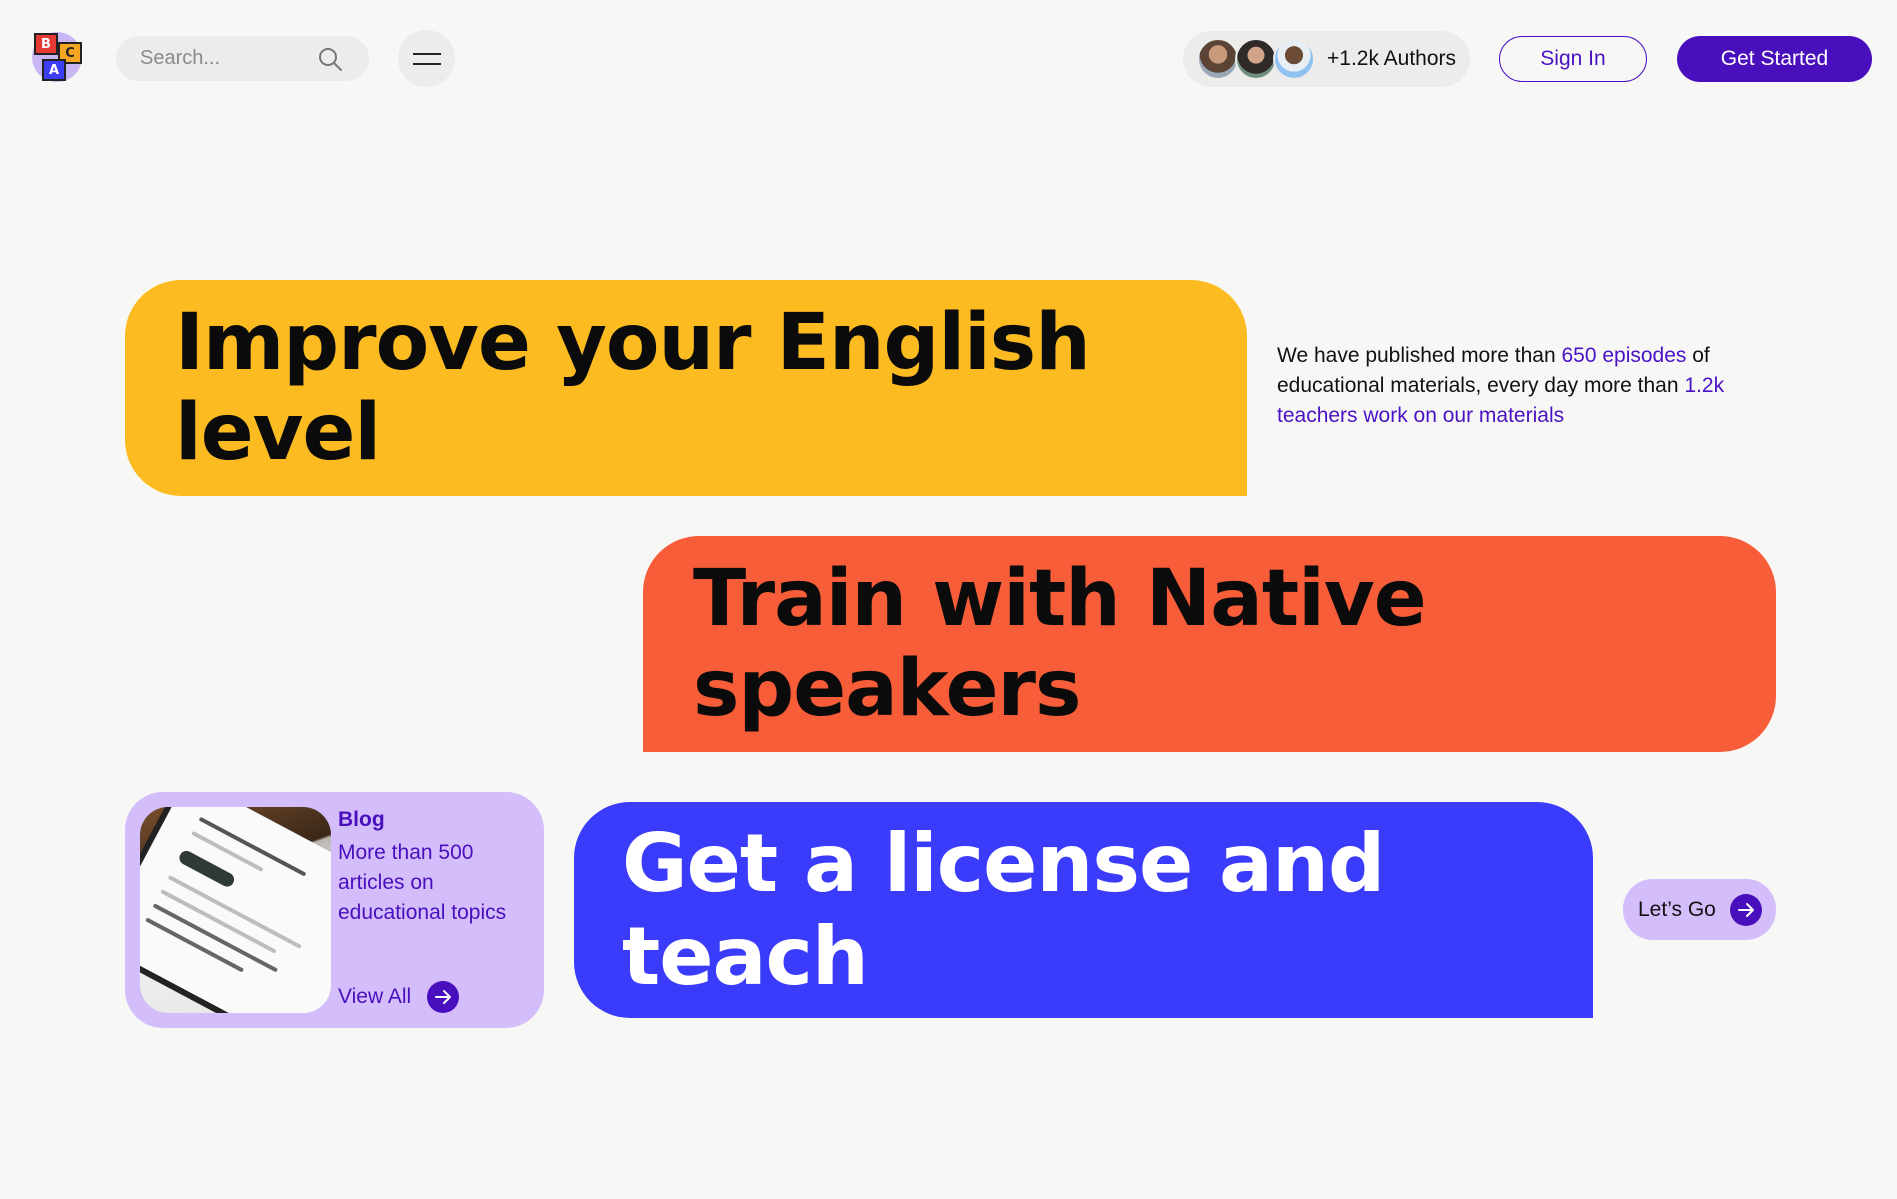  Describe the element at coordinates (230, 58) in the screenshot. I see `search-input` at that location.